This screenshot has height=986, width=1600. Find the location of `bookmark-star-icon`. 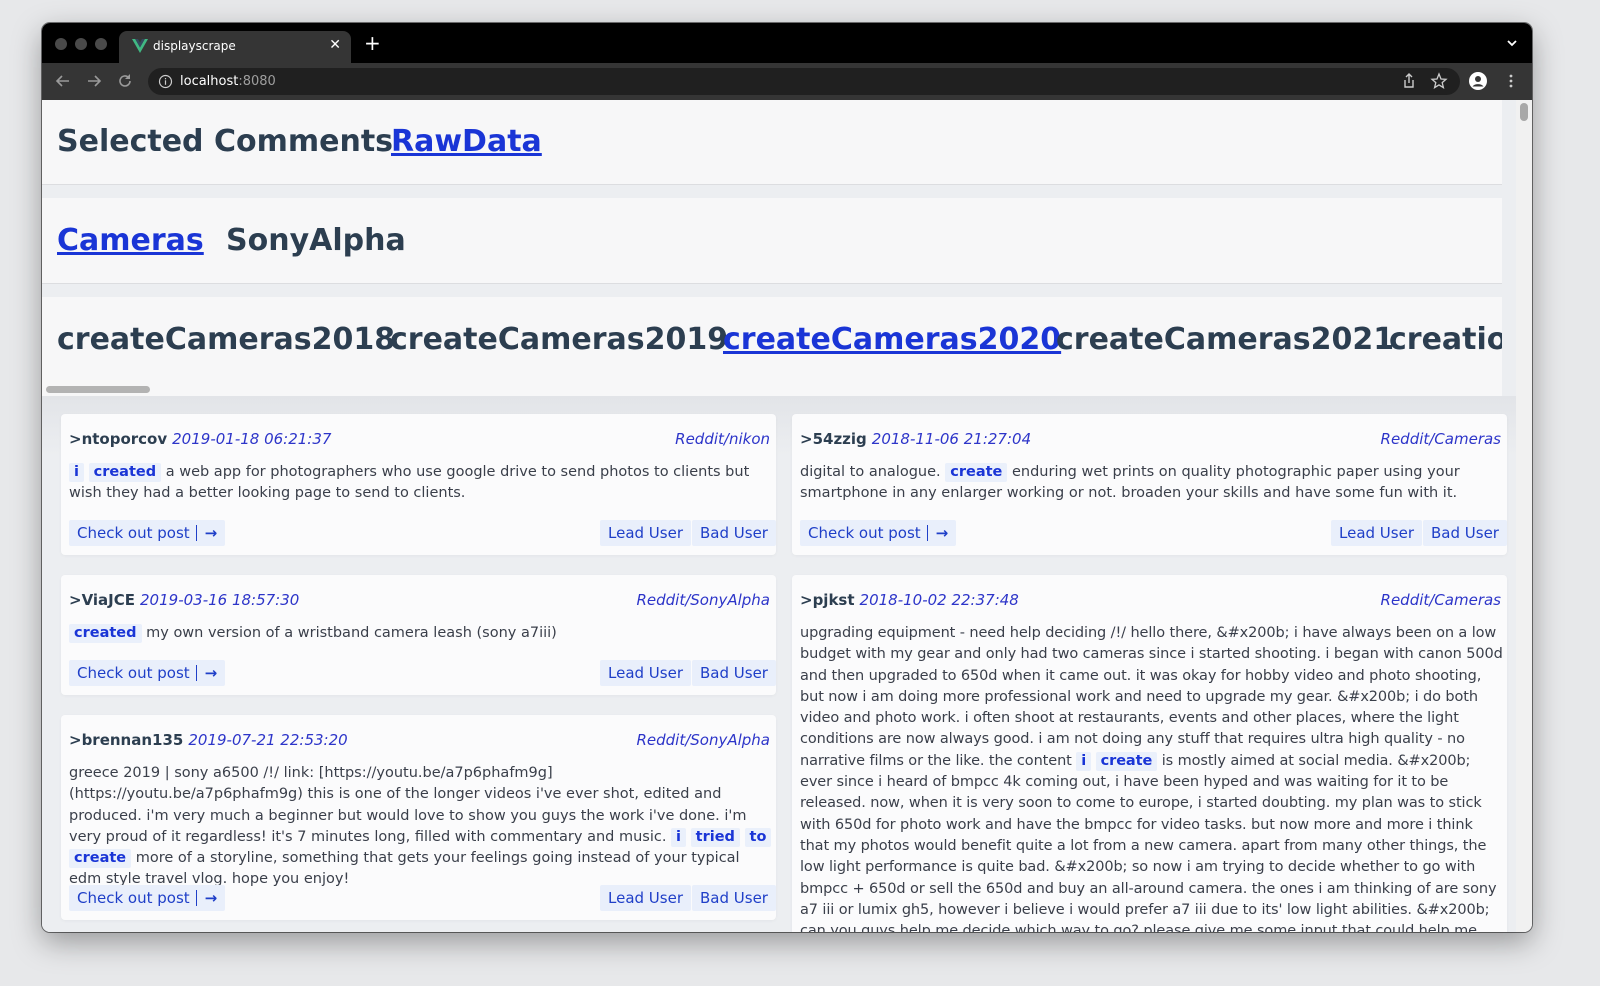

bookmark-star-icon is located at coordinates (1439, 81).